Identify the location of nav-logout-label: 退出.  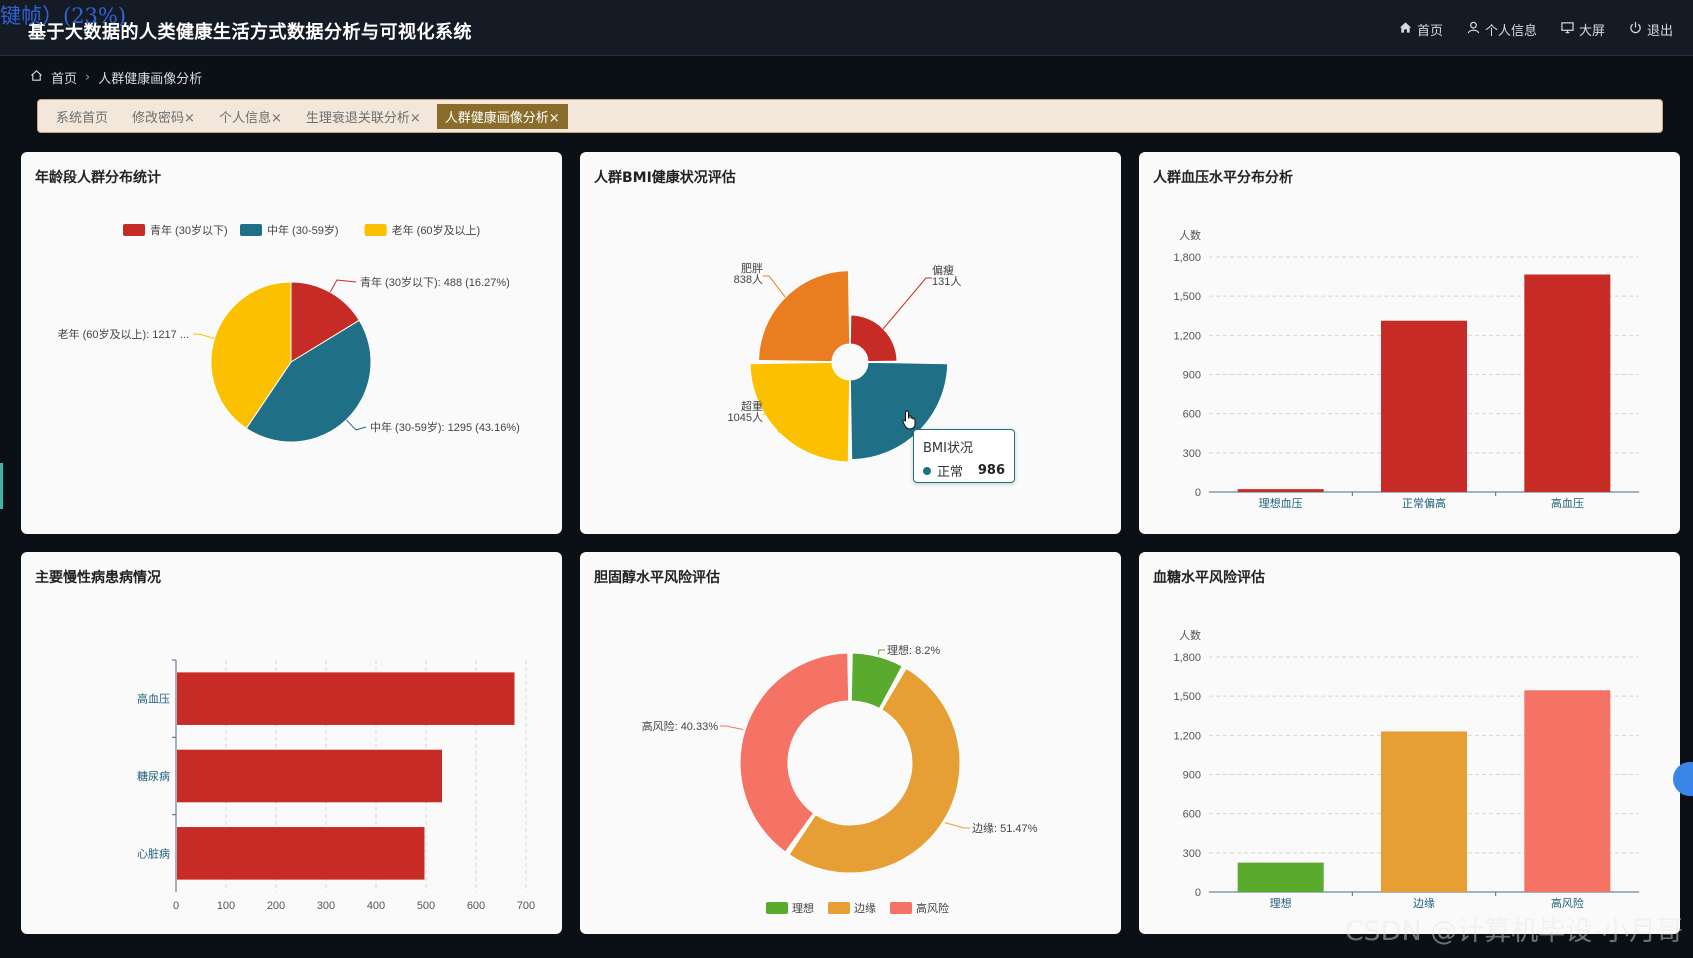
(1659, 31).